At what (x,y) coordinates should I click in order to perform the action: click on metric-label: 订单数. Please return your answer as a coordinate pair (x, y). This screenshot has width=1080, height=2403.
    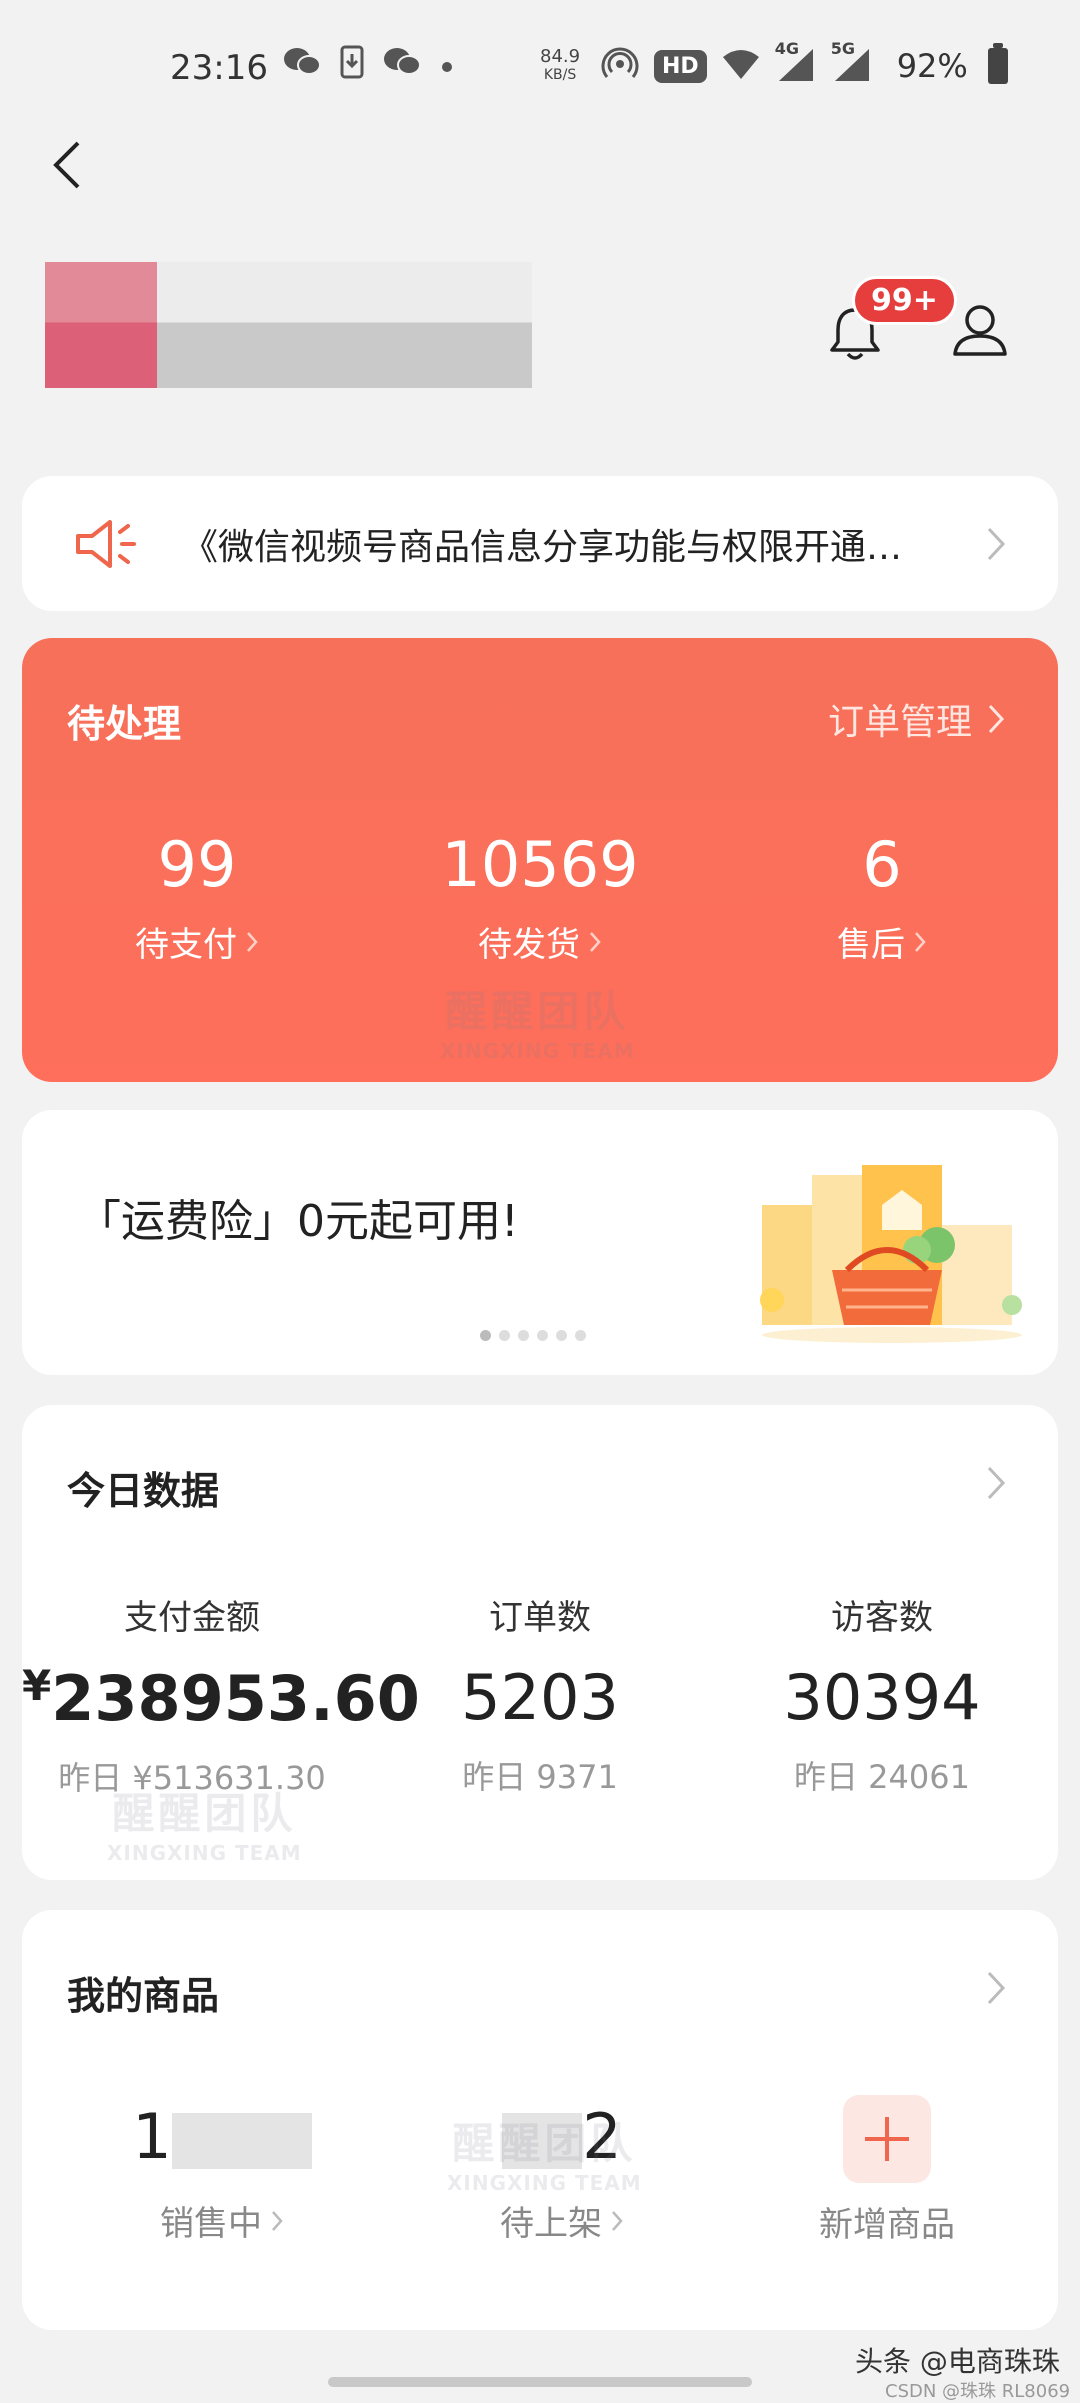
    Looking at the image, I should click on (540, 1618).